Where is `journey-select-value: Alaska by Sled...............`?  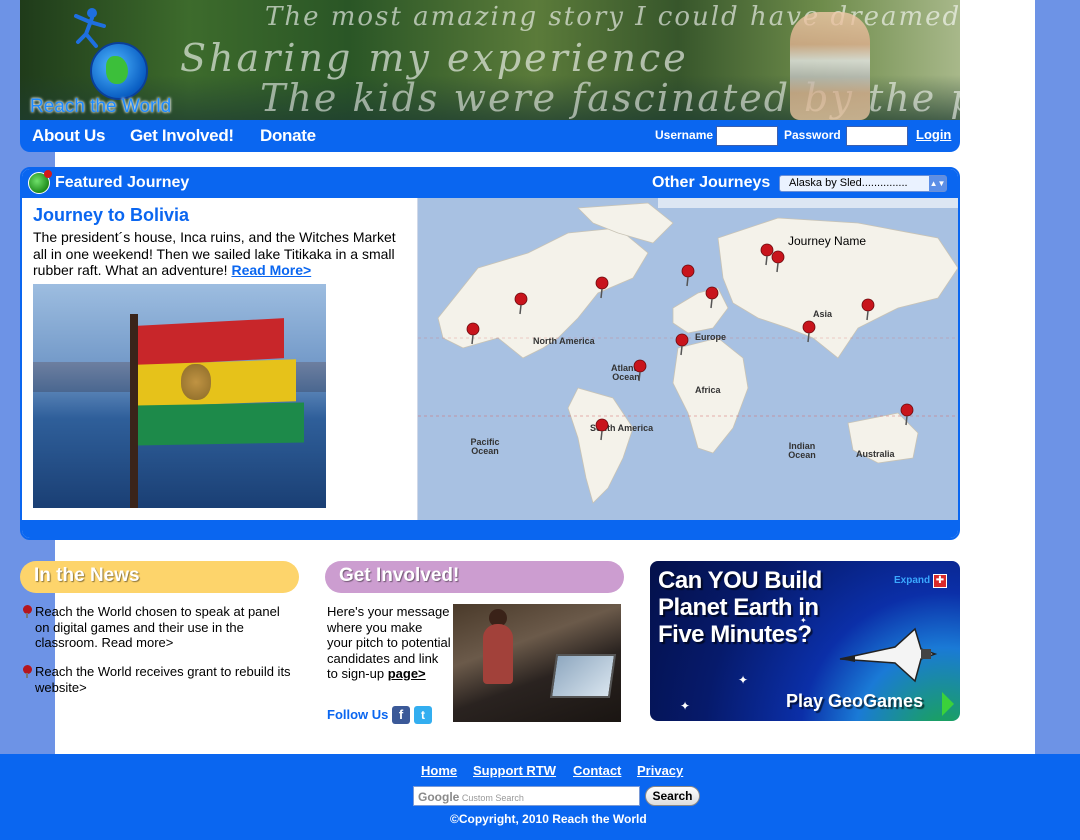 journey-select-value: Alaska by Sled............... is located at coordinates (848, 183).